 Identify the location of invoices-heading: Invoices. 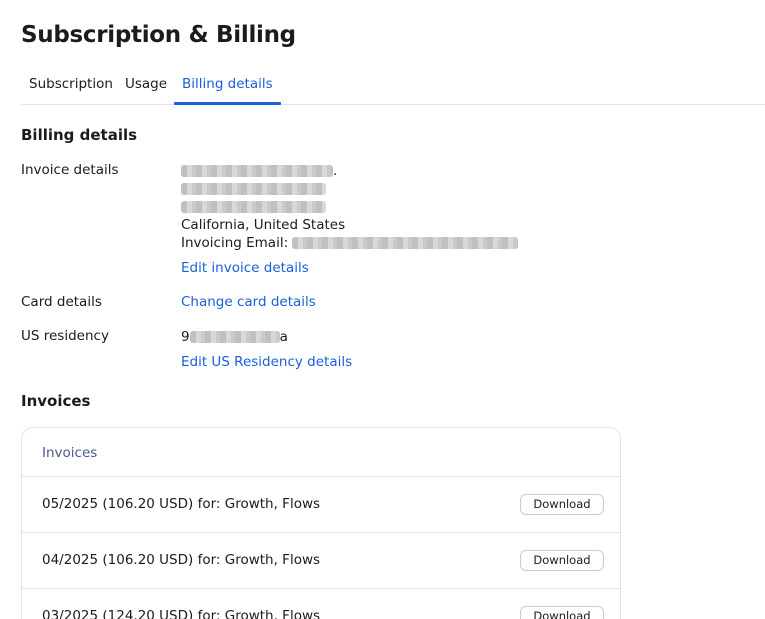
(56, 401).